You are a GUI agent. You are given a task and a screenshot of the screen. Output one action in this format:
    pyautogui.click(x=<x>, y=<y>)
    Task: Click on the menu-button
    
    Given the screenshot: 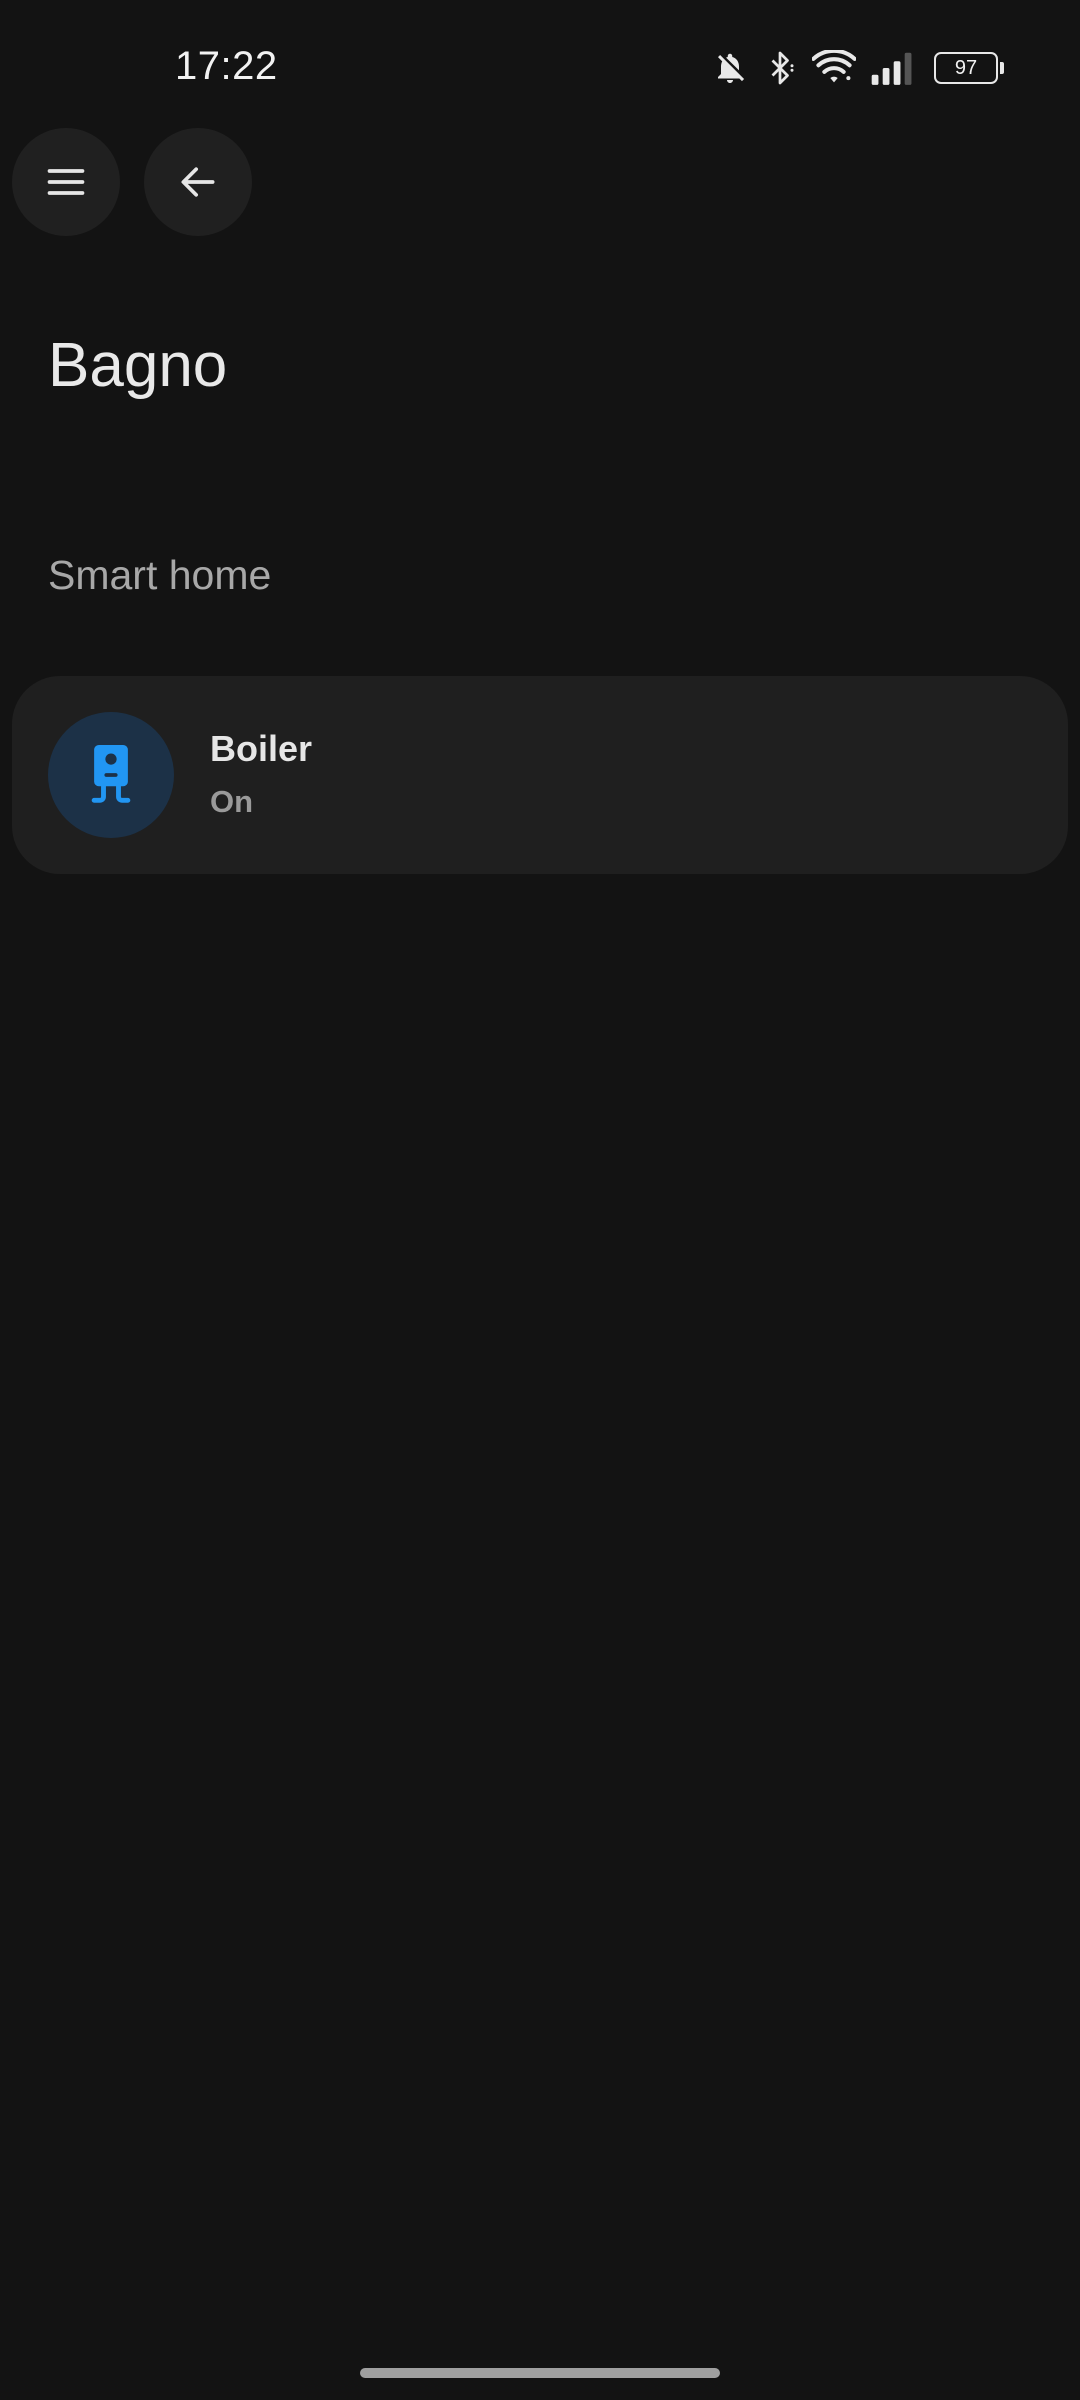 What is the action you would take?
    pyautogui.click(x=66, y=182)
    